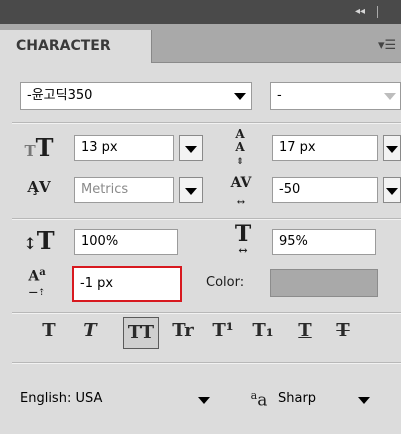 The height and width of the screenshot is (434, 401). What do you see at coordinates (39, 187) in the screenshot?
I see `kerning-icon: A̧V` at bounding box center [39, 187].